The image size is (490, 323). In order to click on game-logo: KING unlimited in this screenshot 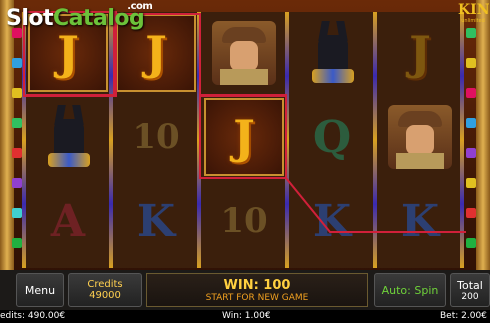, I will do `click(474, 13)`.